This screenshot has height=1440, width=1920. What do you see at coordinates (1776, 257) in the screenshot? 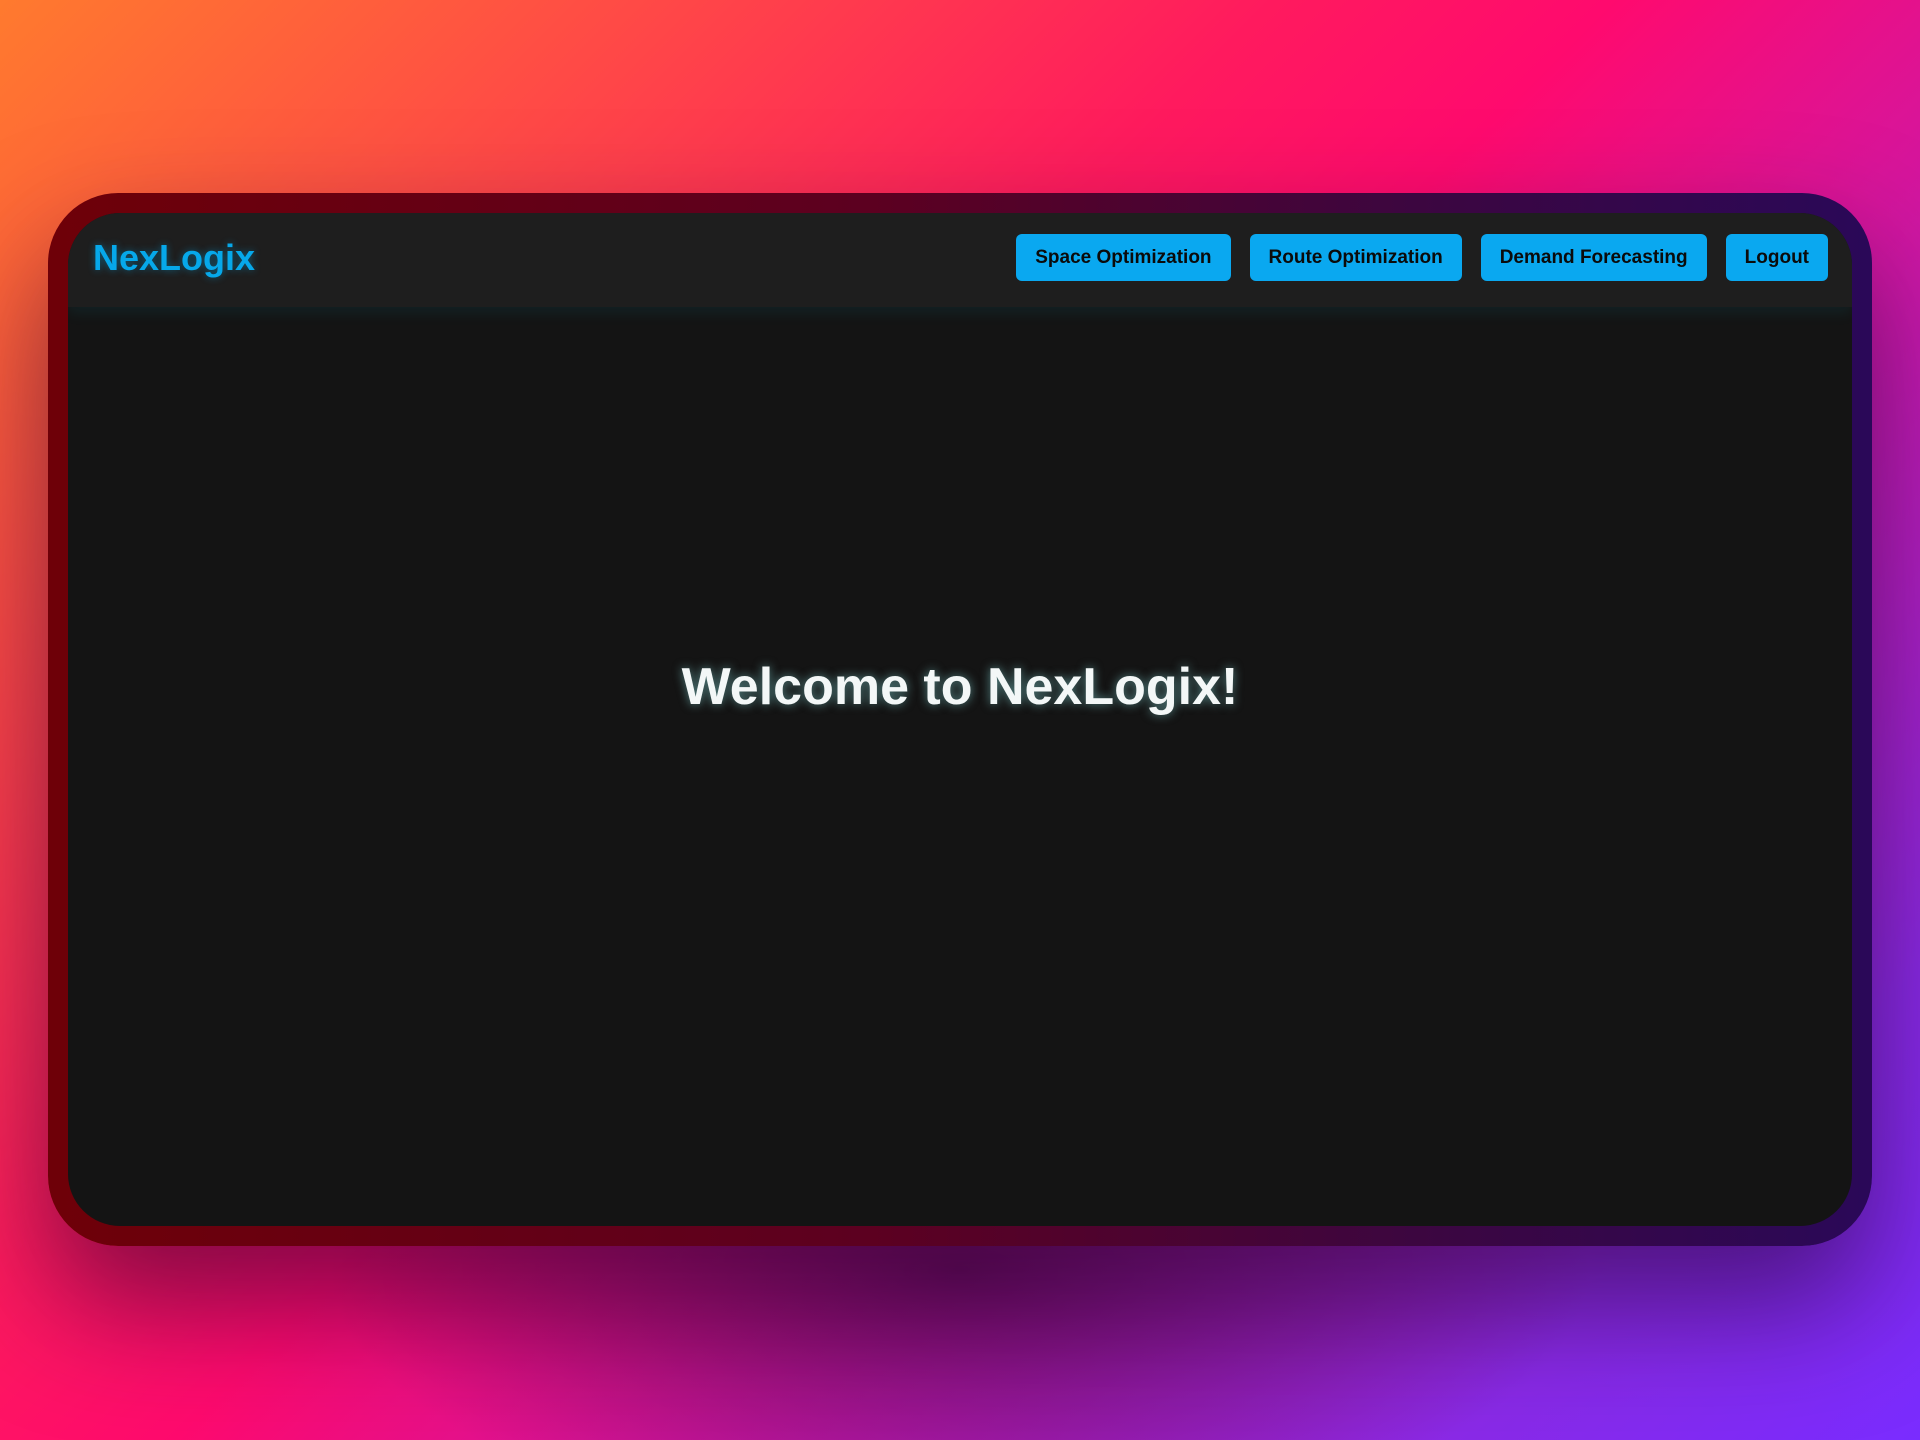
I see `logout-button: Logout` at bounding box center [1776, 257].